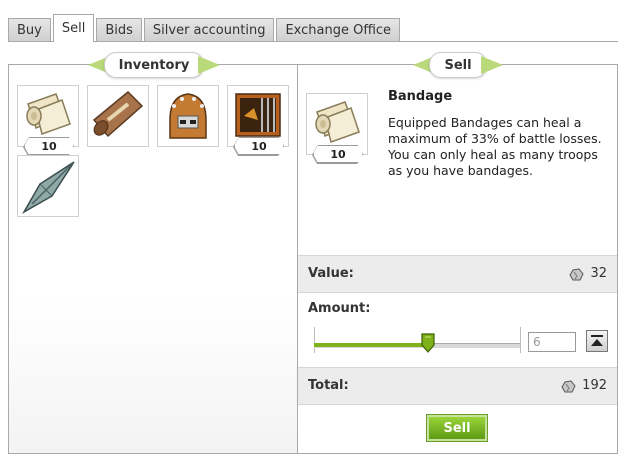 This screenshot has width=626, height=460. What do you see at coordinates (209, 30) in the screenshot?
I see `tab-silver-accounting: Silver accounting` at bounding box center [209, 30].